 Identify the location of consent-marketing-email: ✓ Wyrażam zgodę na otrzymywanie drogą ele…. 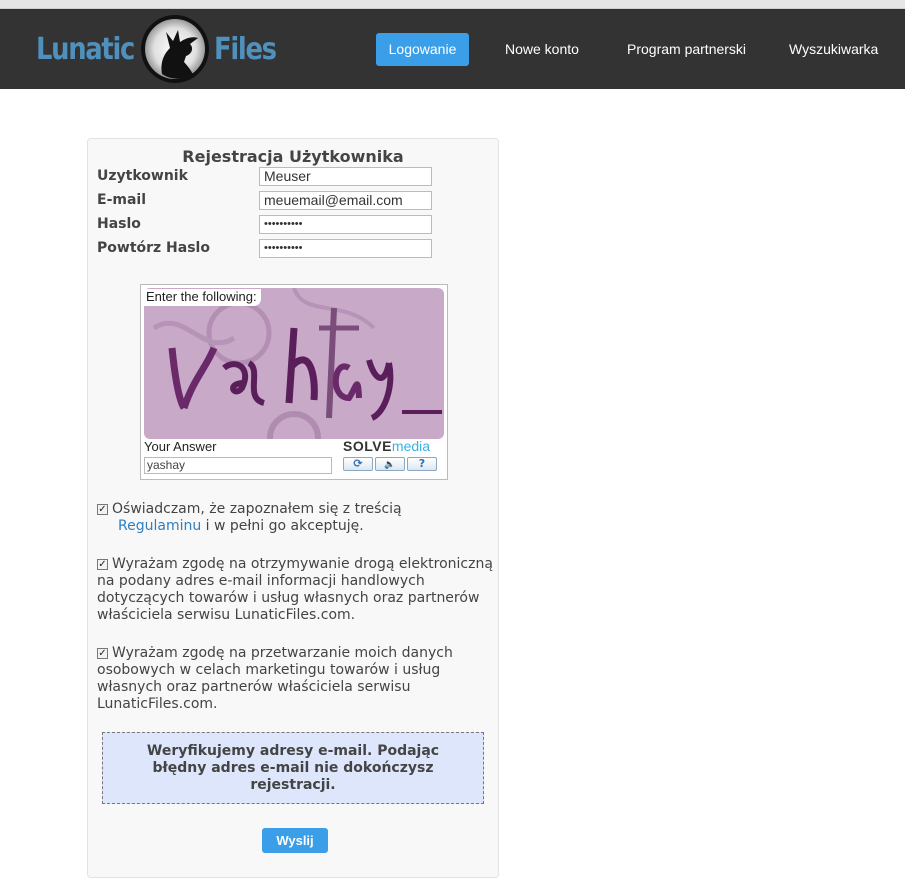
(295, 590).